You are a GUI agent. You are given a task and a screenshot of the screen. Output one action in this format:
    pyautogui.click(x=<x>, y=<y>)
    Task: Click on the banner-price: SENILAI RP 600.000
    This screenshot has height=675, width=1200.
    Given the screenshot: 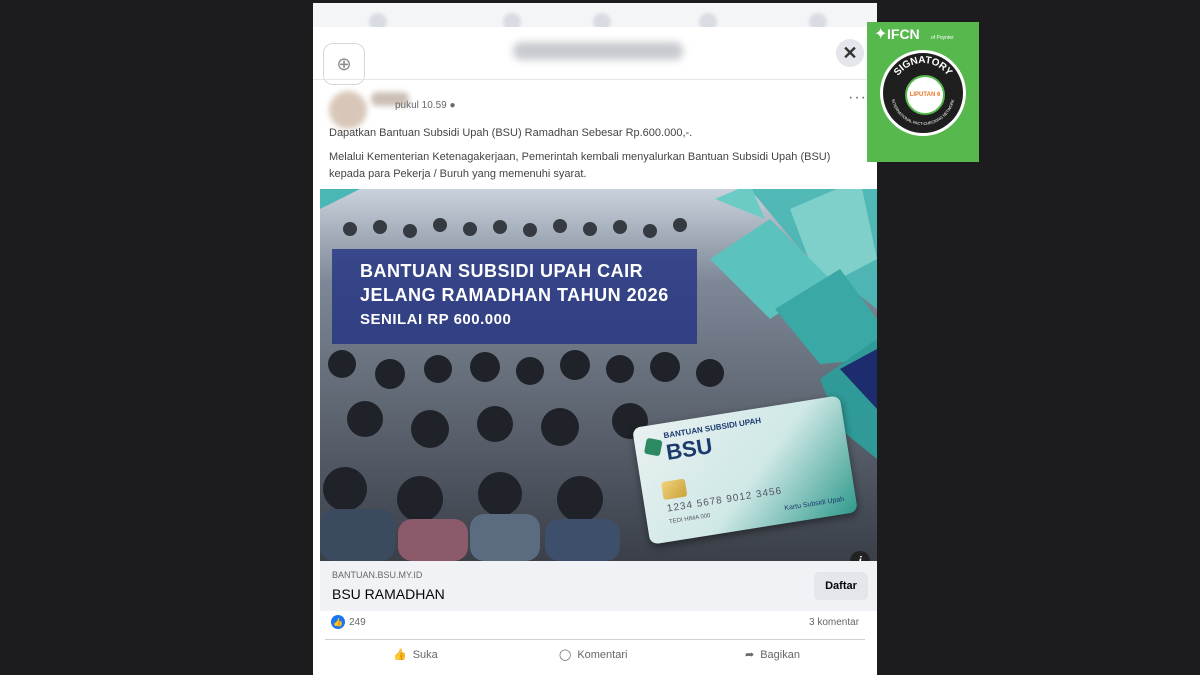 What is the action you would take?
    pyautogui.click(x=436, y=319)
    